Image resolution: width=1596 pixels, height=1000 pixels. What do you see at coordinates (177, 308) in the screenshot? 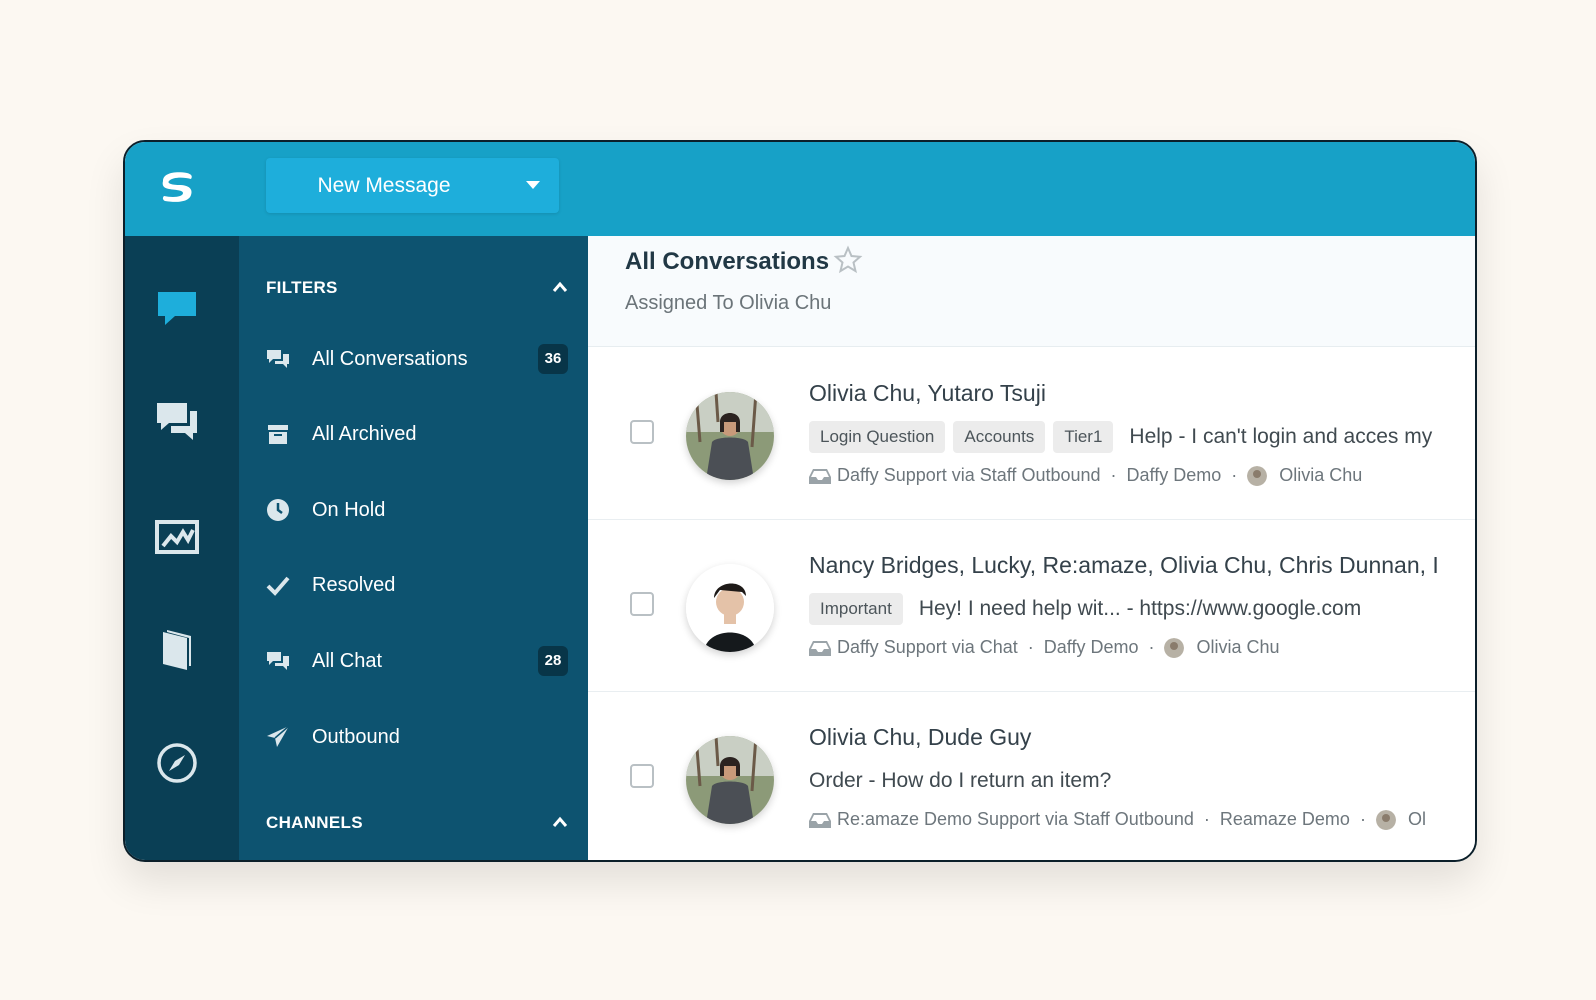
I see `chat-bubble-icon` at bounding box center [177, 308].